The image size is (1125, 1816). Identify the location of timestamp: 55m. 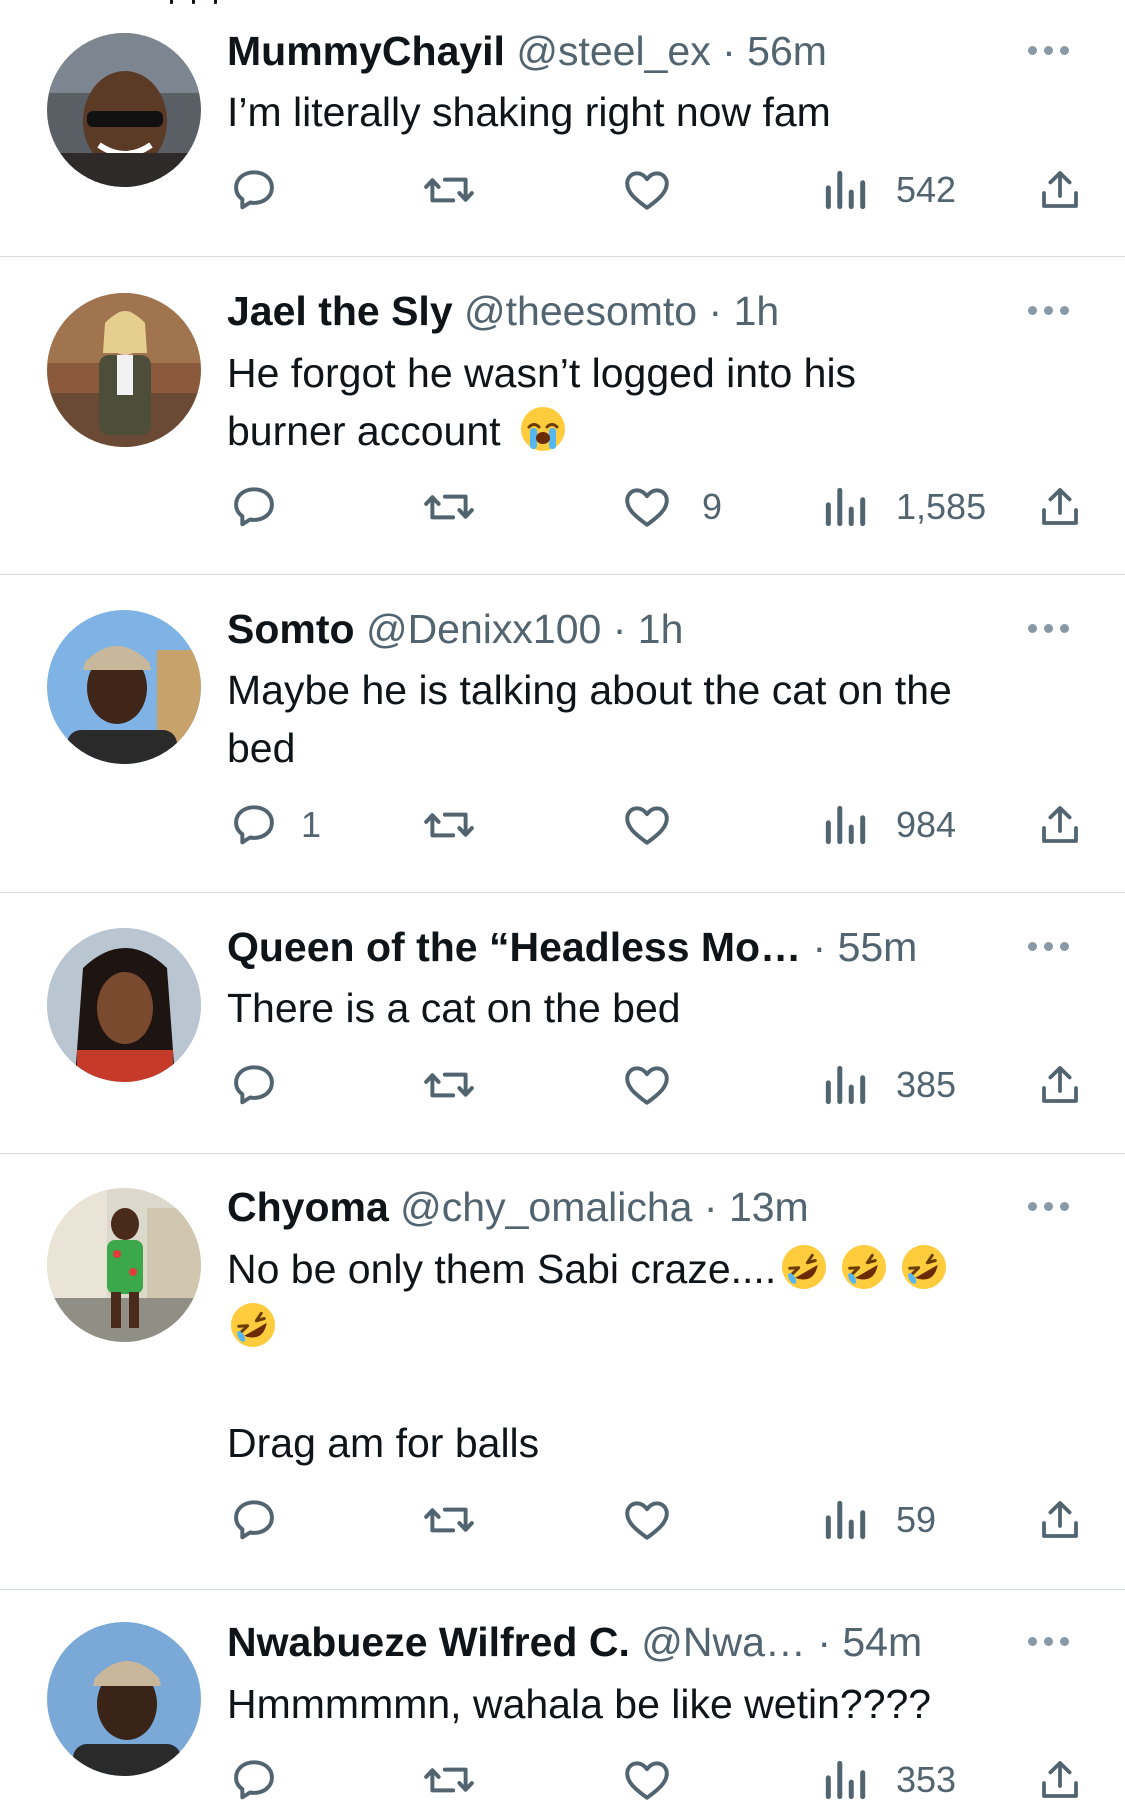
(878, 947).